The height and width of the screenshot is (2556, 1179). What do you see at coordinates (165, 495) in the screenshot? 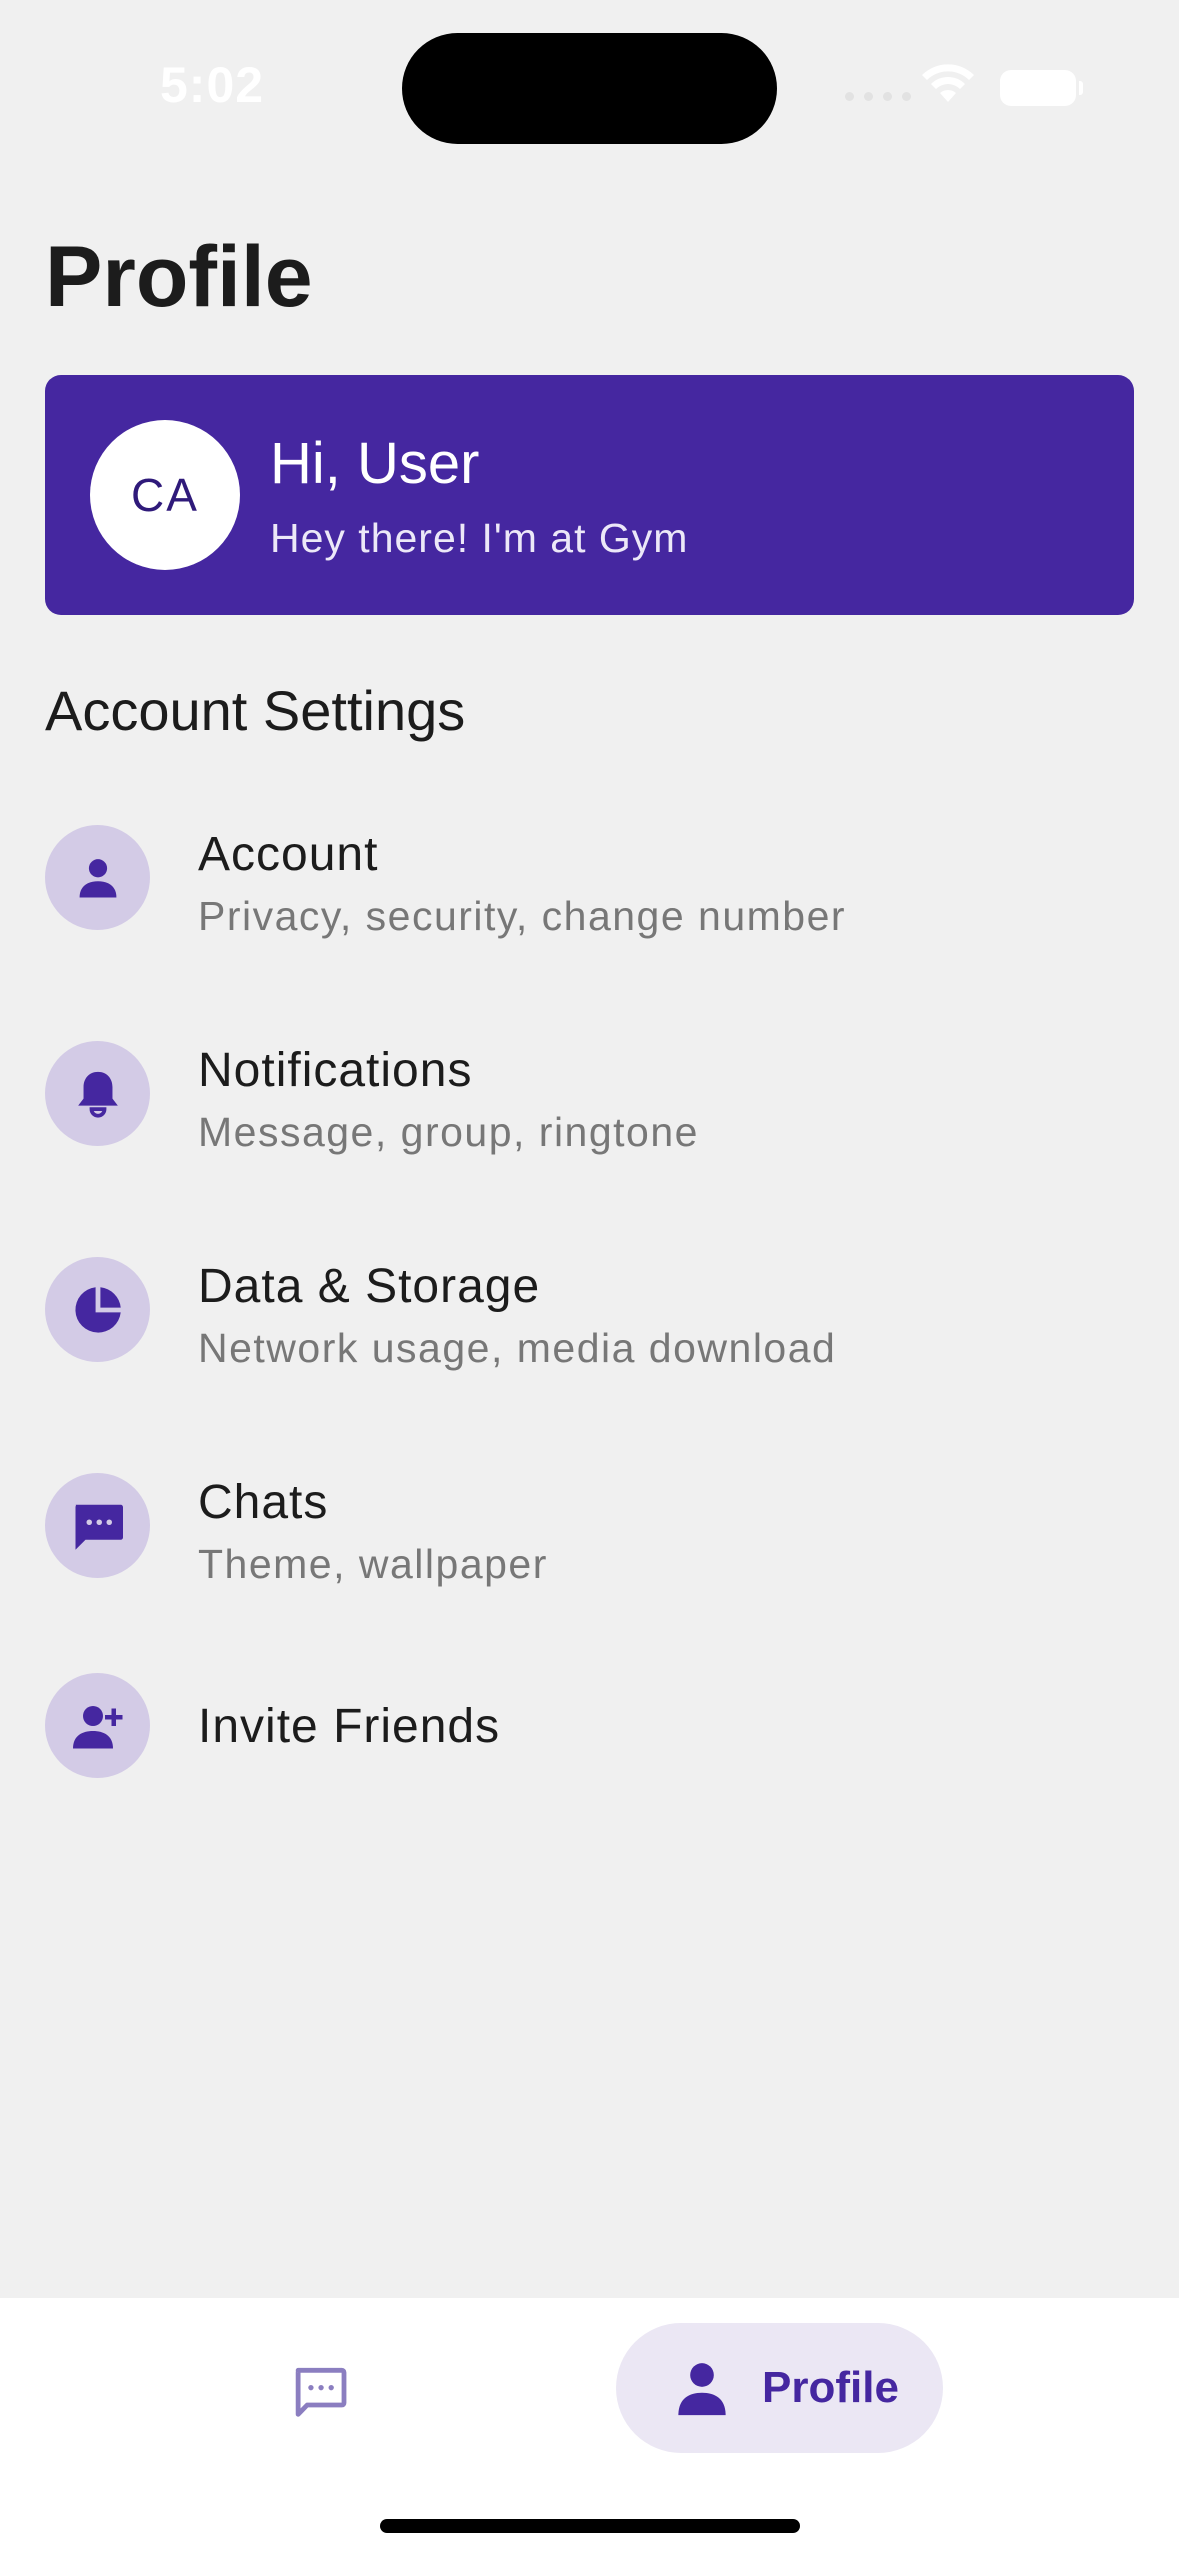
I see `avatar: CA` at bounding box center [165, 495].